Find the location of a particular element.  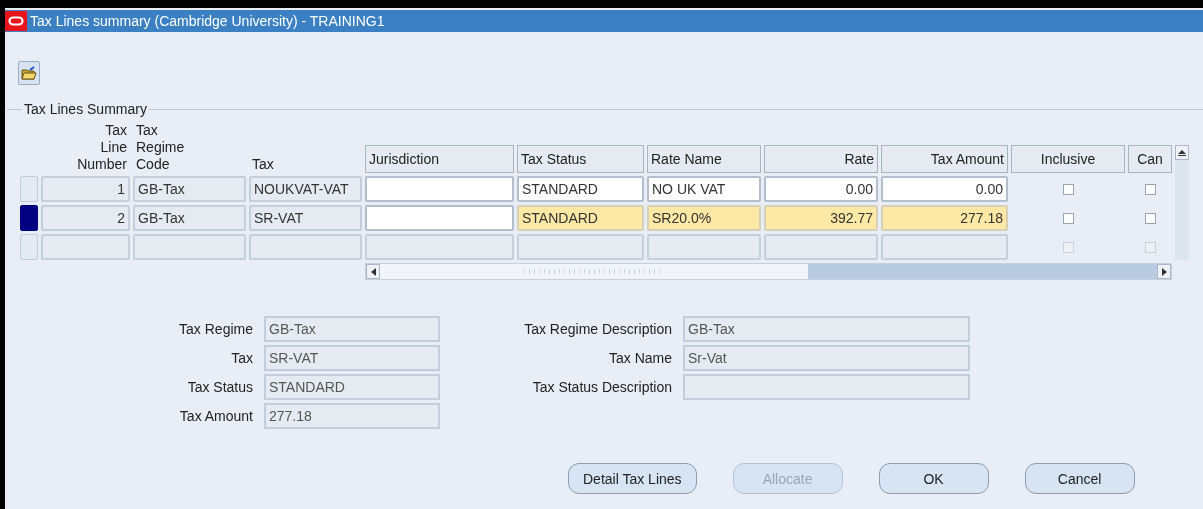

field-label: Tax Regime is located at coordinates (215, 329).